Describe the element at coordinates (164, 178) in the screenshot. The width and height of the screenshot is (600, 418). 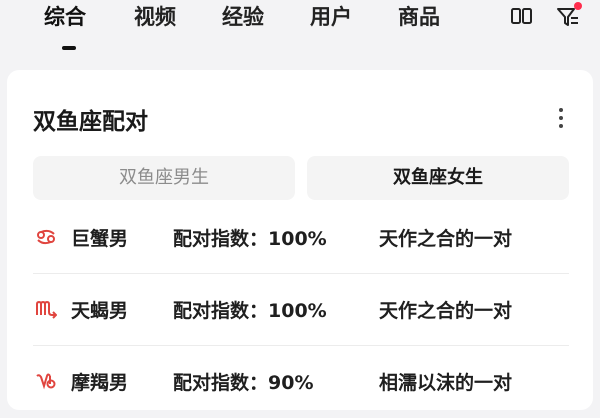
I see `segment-pisces-male: 双鱼座男生` at that location.